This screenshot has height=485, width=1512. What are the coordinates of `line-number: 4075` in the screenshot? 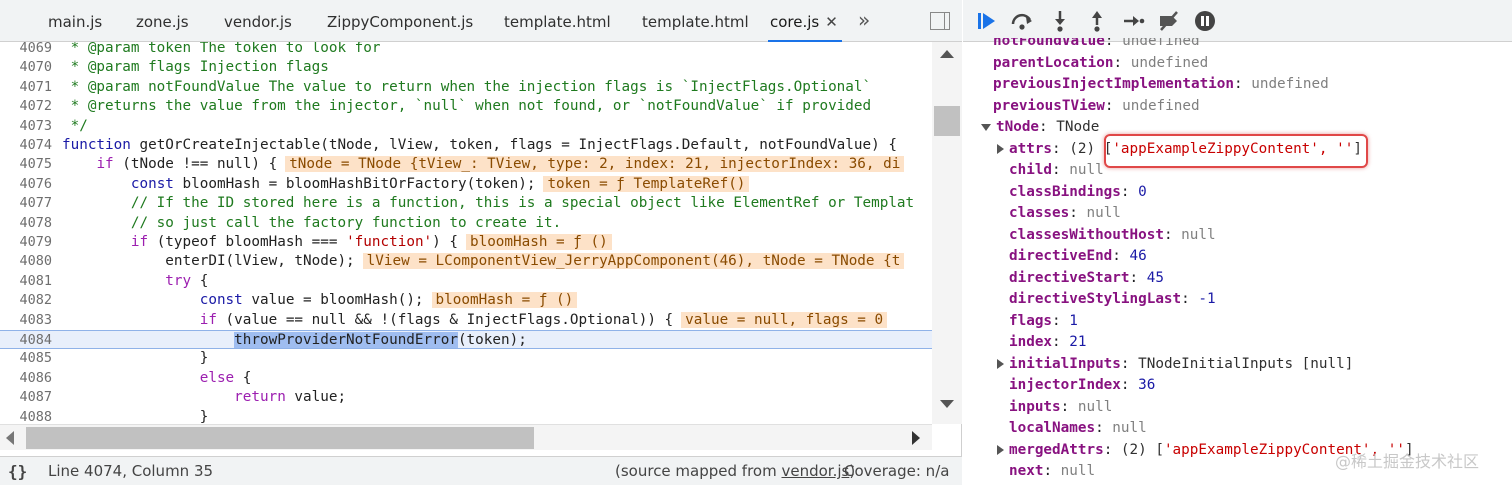 It's located at (26, 164).